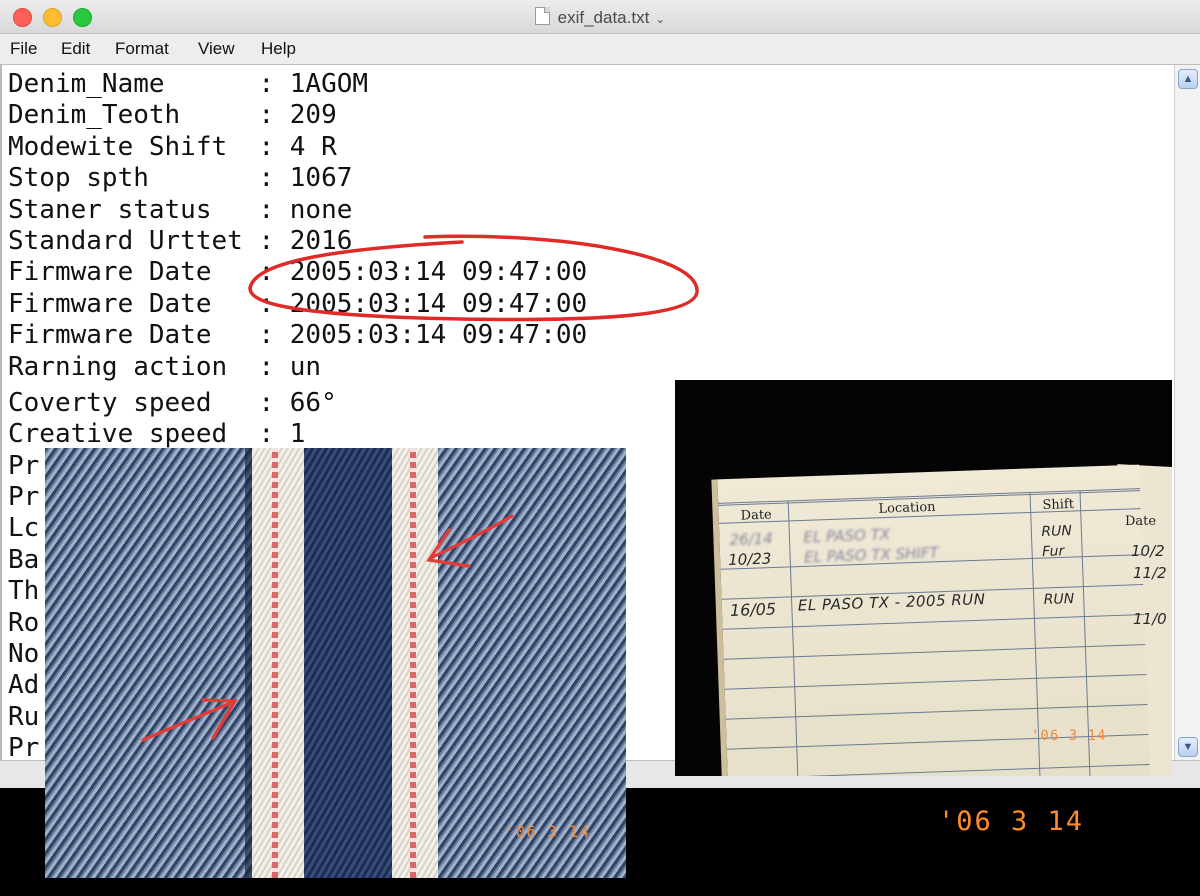  I want to click on log-row-1-date: 26/14, so click(751, 539).